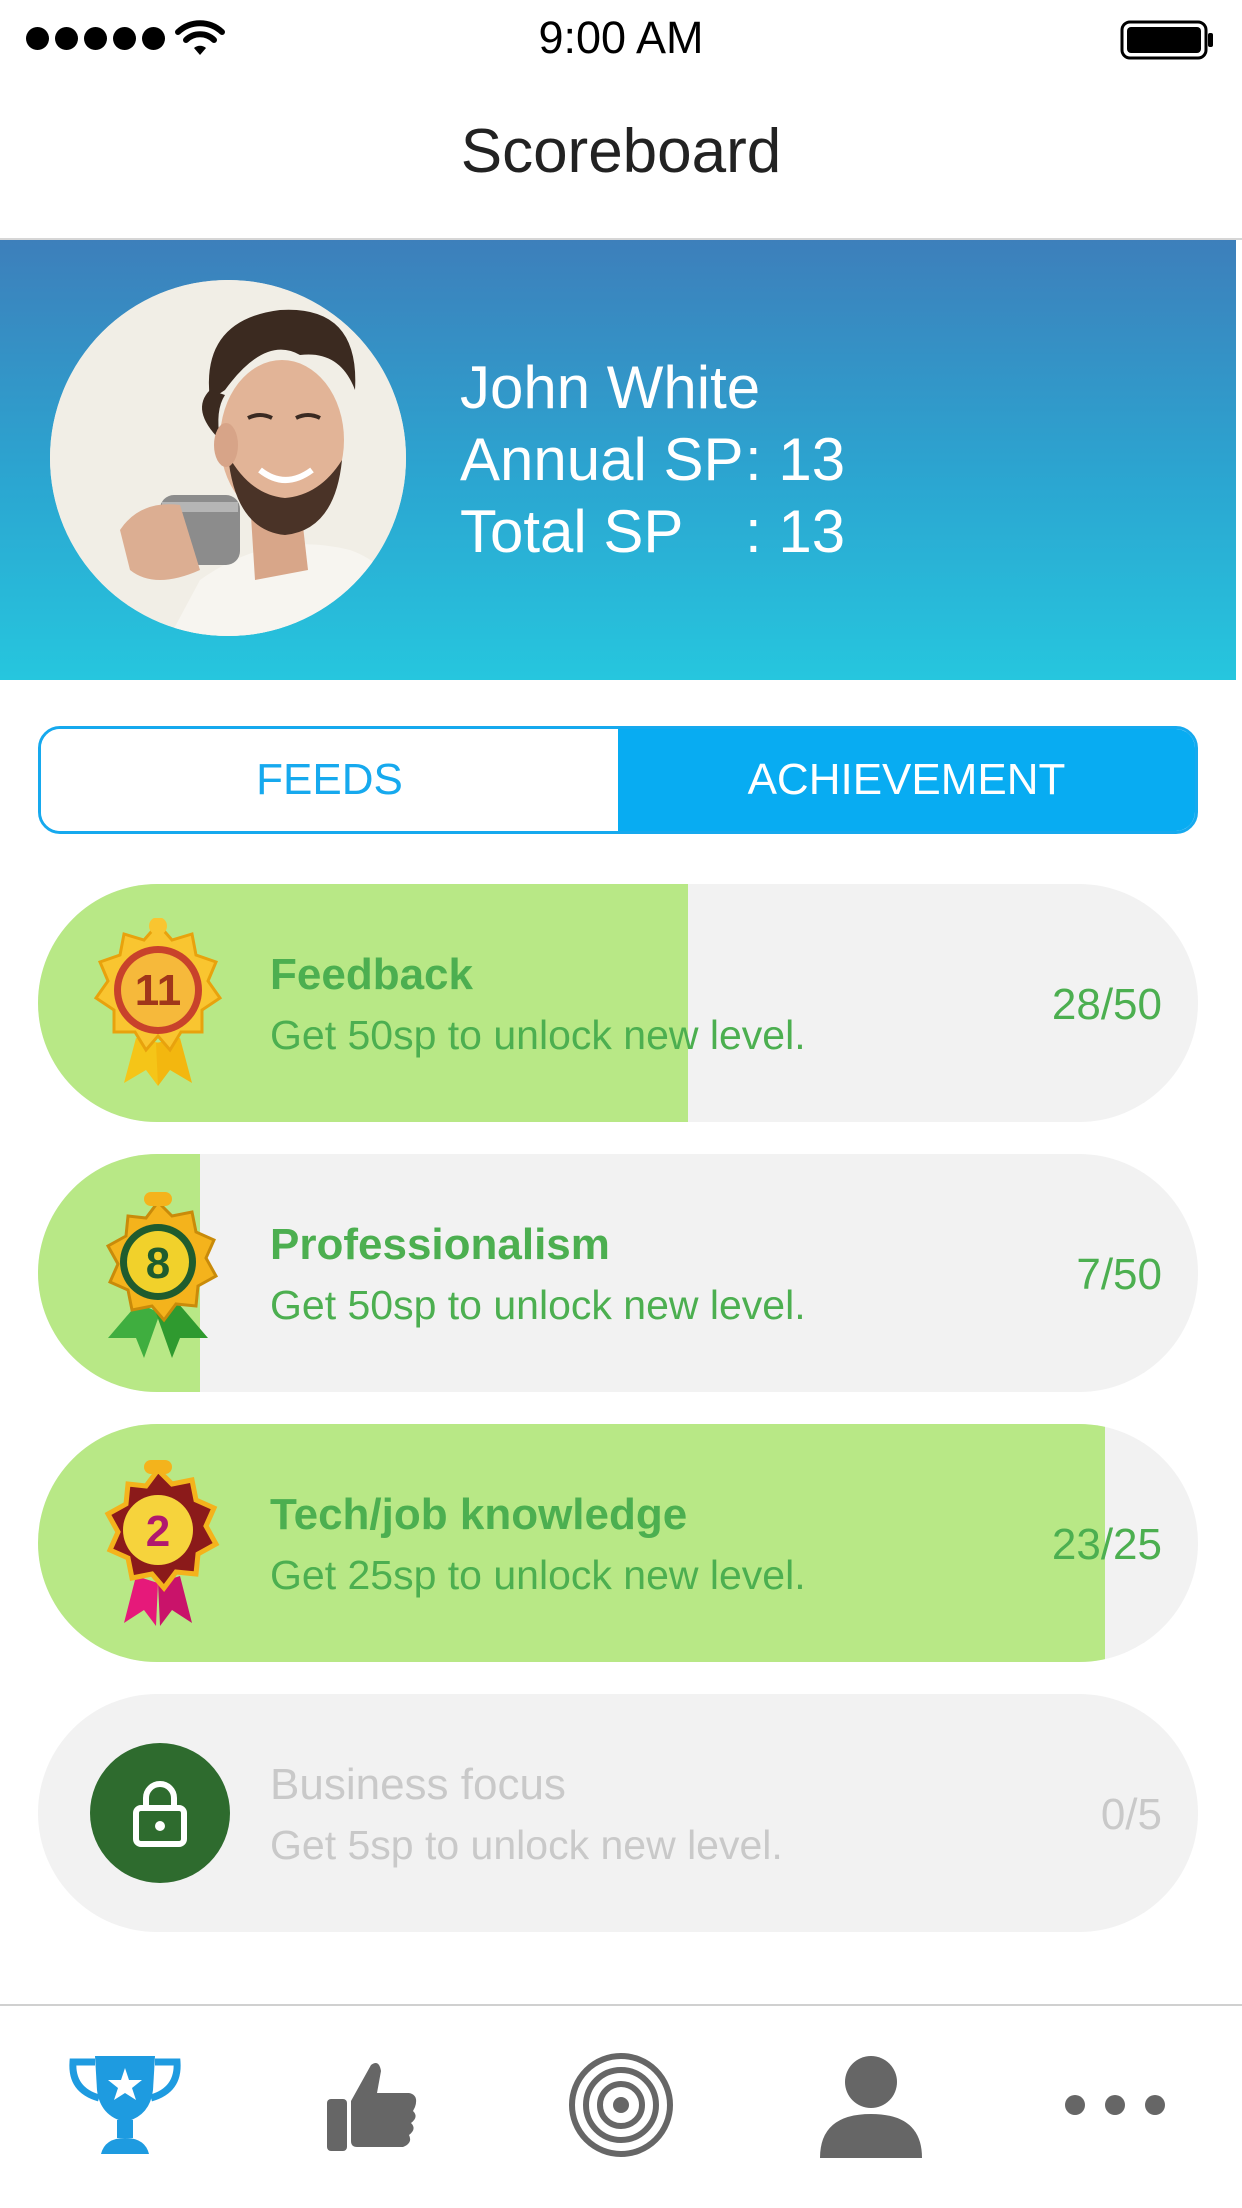  I want to click on gold-medal-icon: 11, so click(158, 1002).